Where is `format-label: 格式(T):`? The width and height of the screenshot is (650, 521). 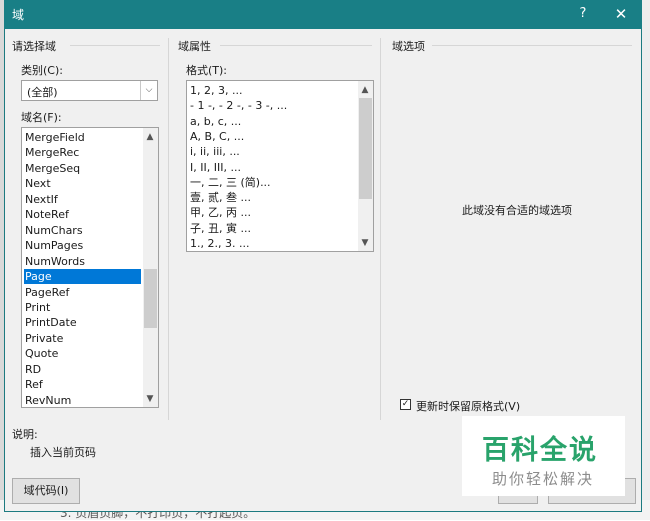
format-label: 格式(T): is located at coordinates (207, 70).